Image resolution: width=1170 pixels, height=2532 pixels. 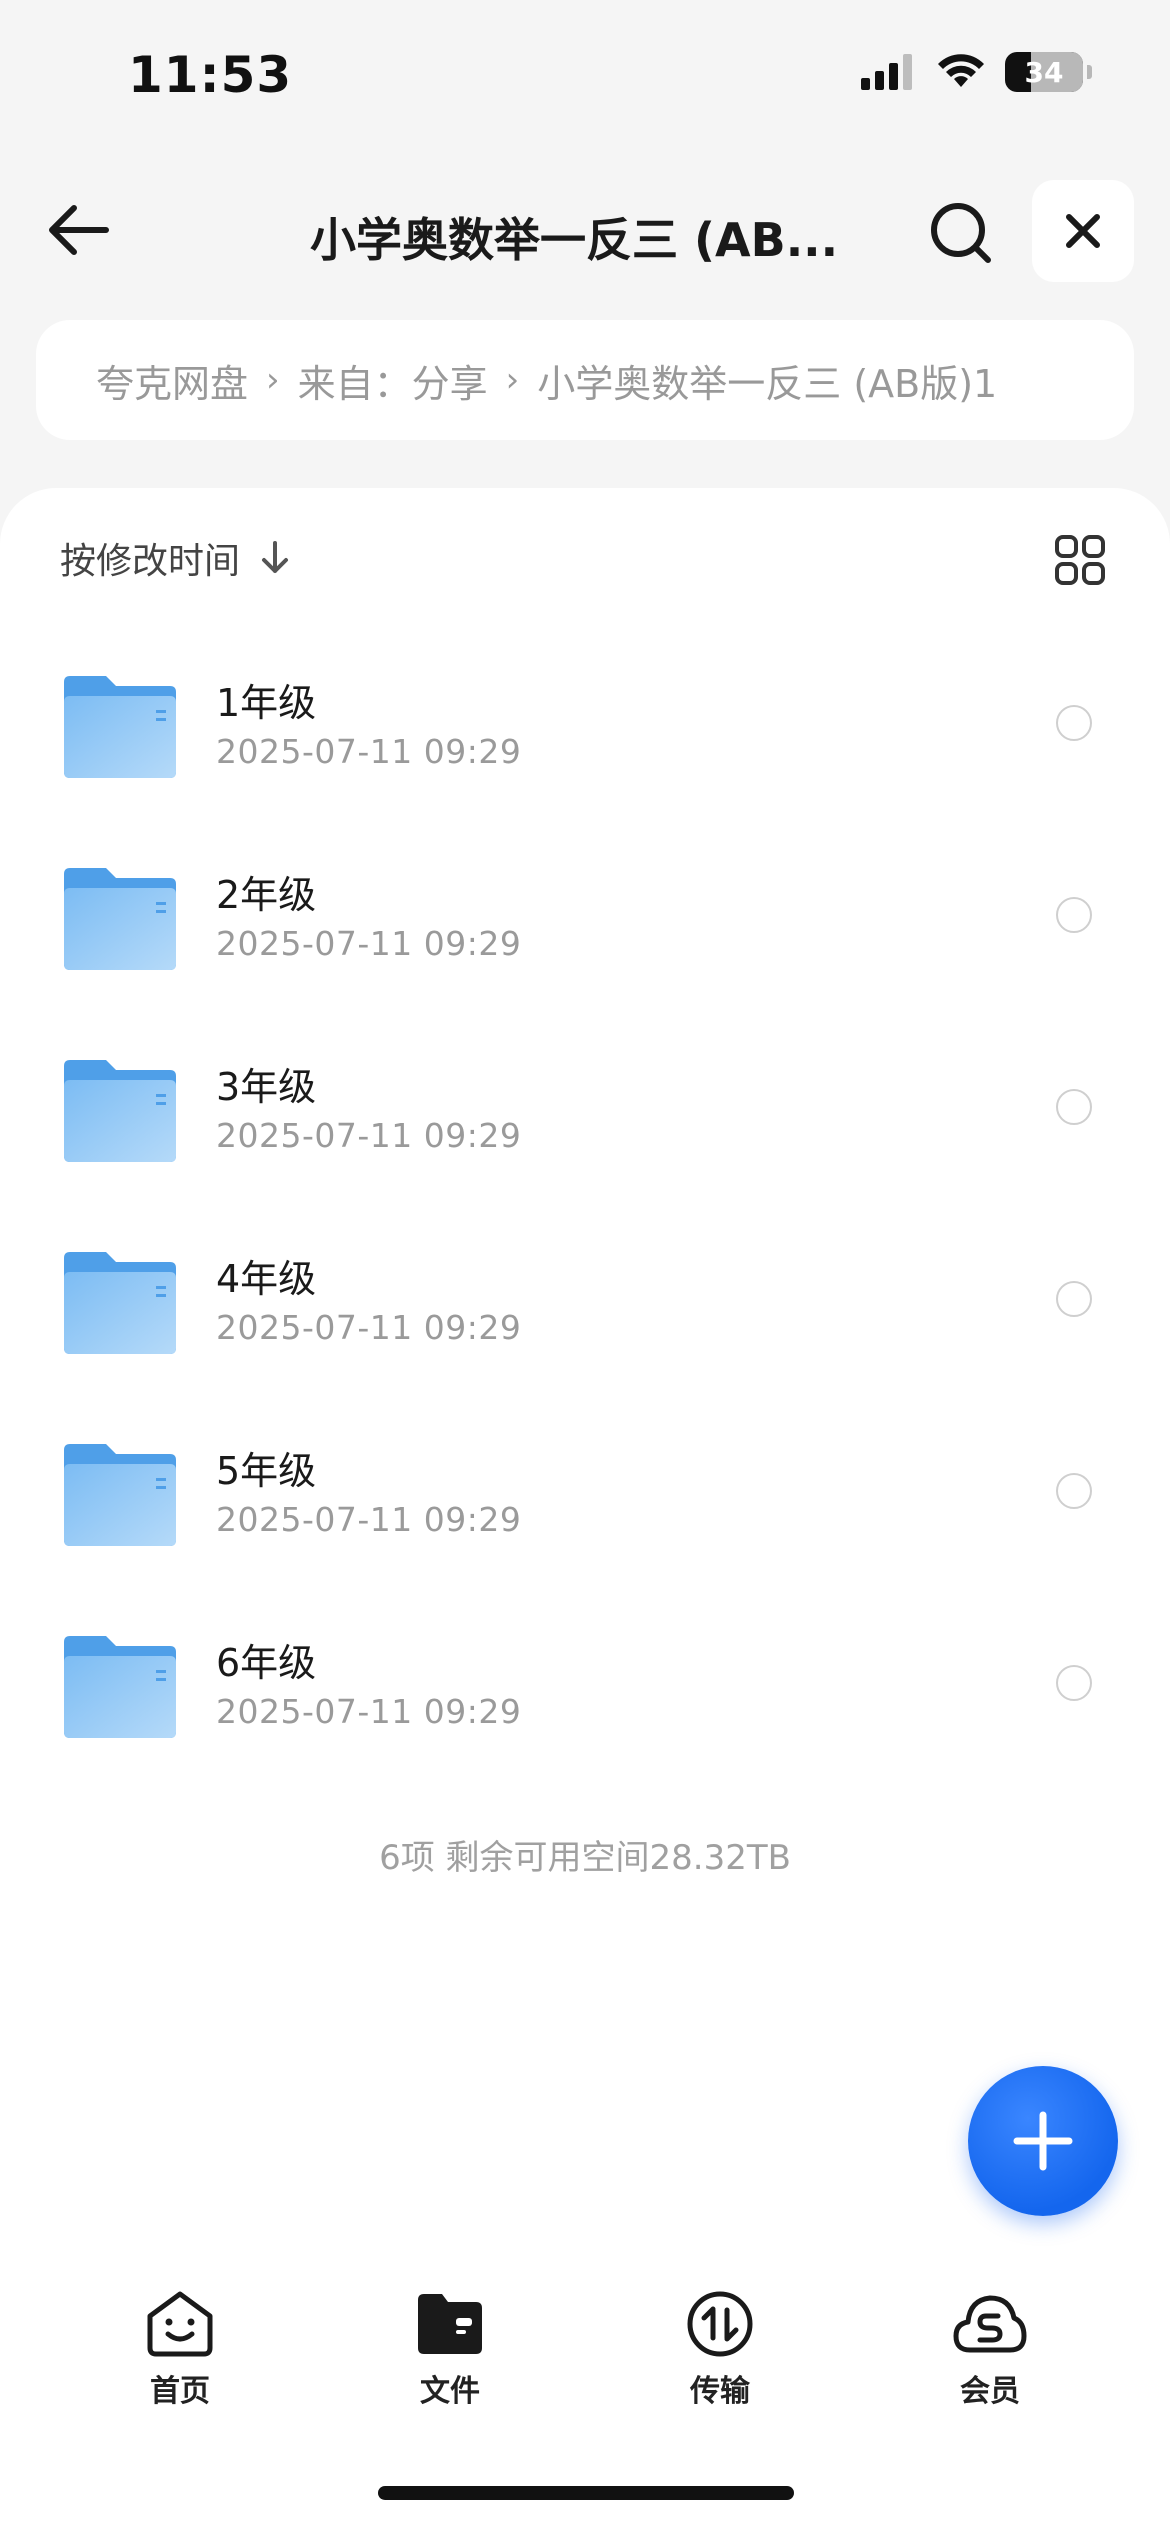 I want to click on breadcrumb: 夸克网盘 › 来自：分享 › 小学奥数举一反三 (AB版)1, so click(x=585, y=380).